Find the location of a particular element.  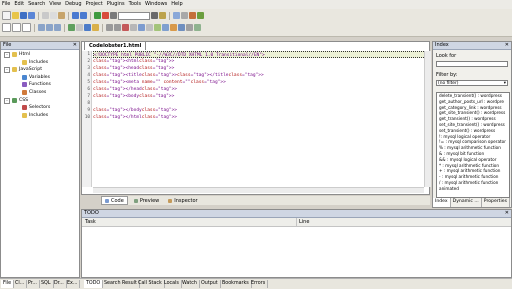

tab-index: Index is located at coordinates (442, 202).